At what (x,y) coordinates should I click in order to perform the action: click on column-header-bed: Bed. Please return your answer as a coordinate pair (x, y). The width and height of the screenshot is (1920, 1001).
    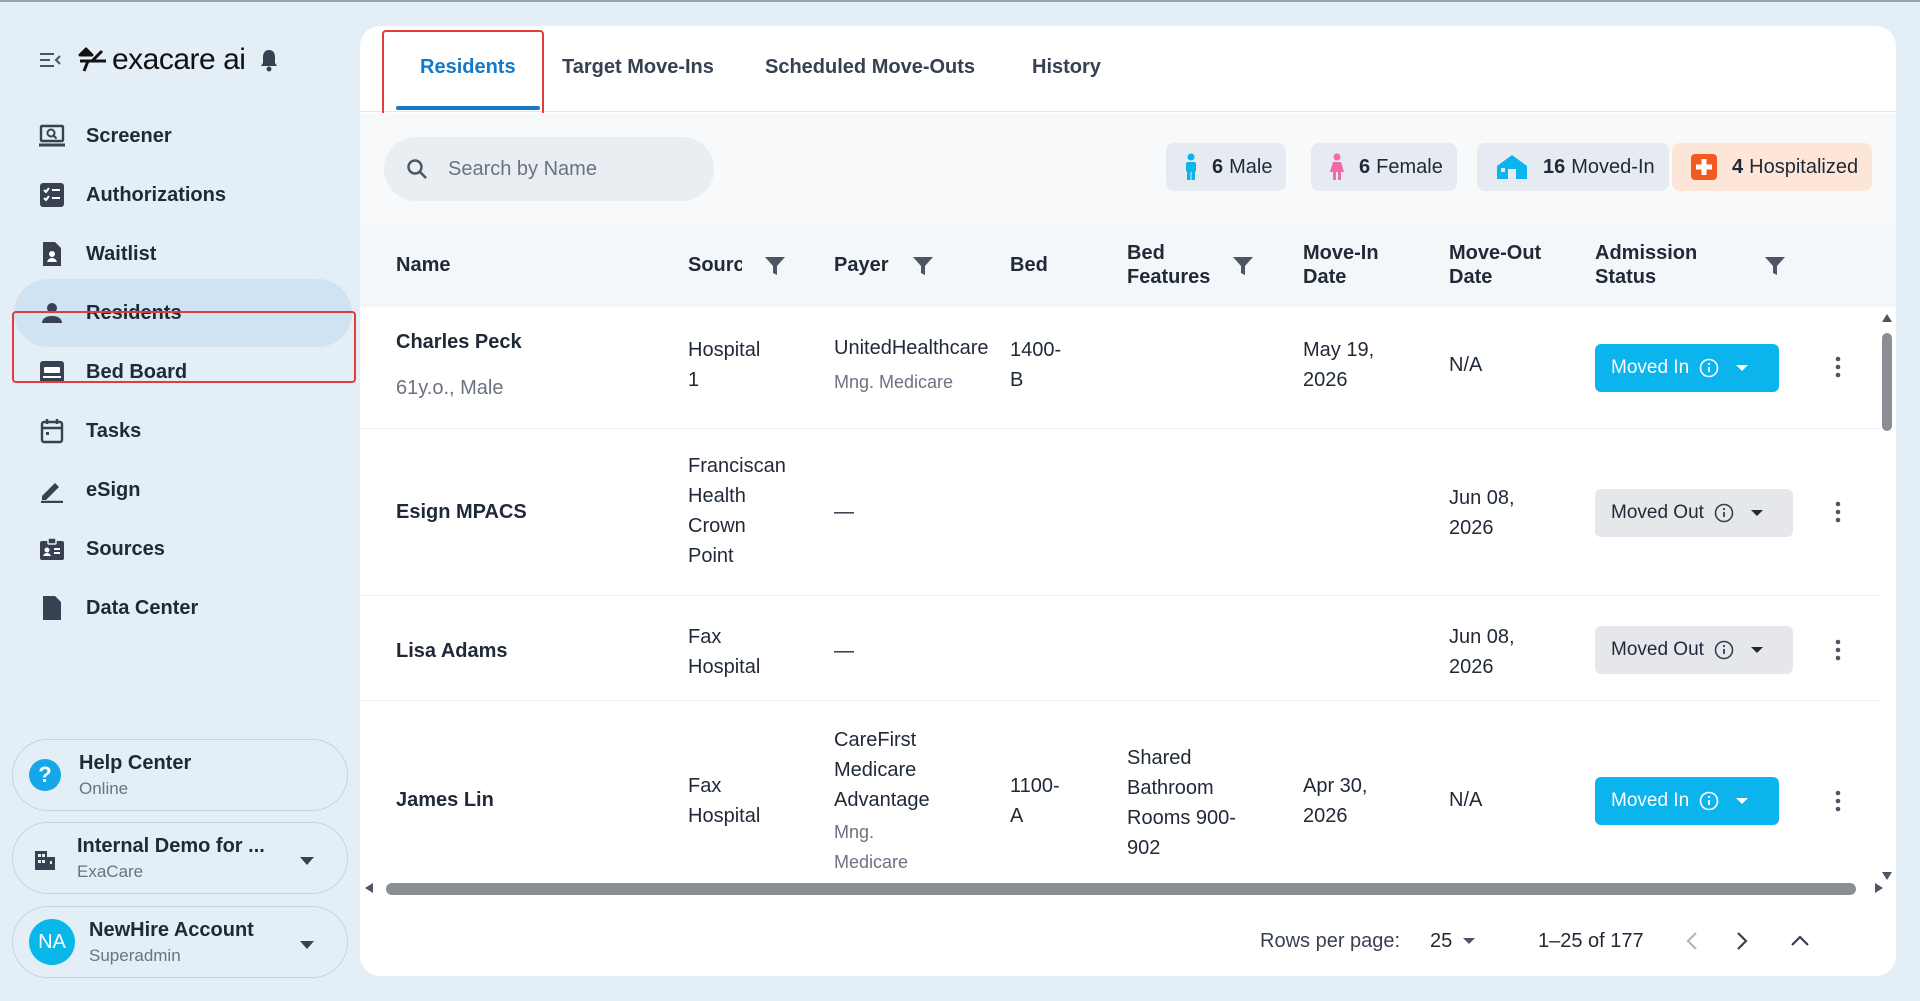
    Looking at the image, I should click on (1029, 265).